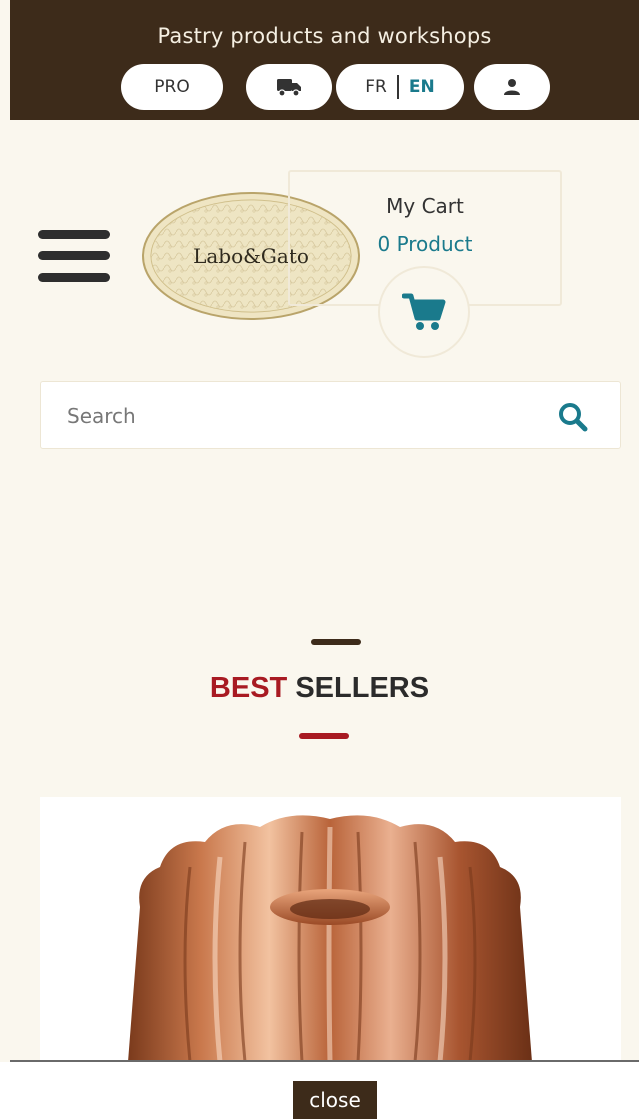 The width and height of the screenshot is (639, 1119). I want to click on lang-fr-link: FR, so click(376, 87).